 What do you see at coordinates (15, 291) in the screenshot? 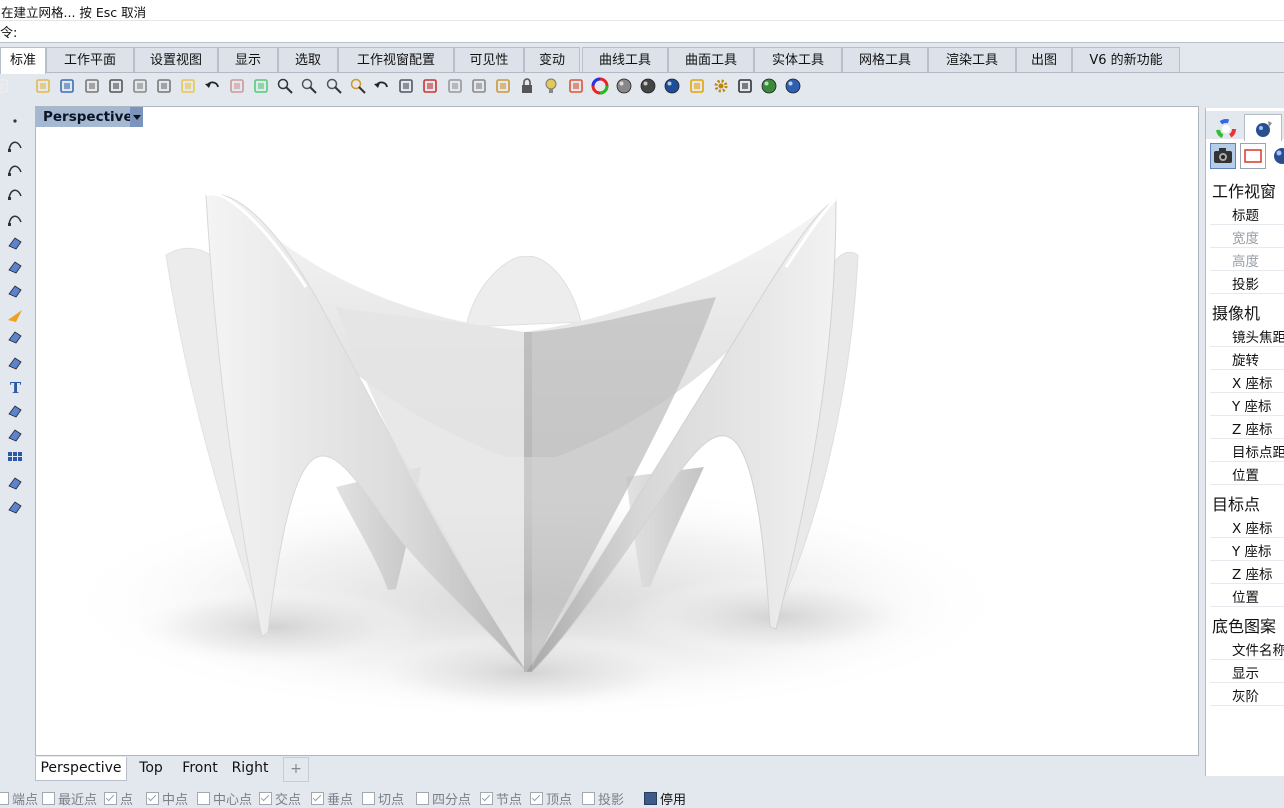
I see `mesh-icon` at bounding box center [15, 291].